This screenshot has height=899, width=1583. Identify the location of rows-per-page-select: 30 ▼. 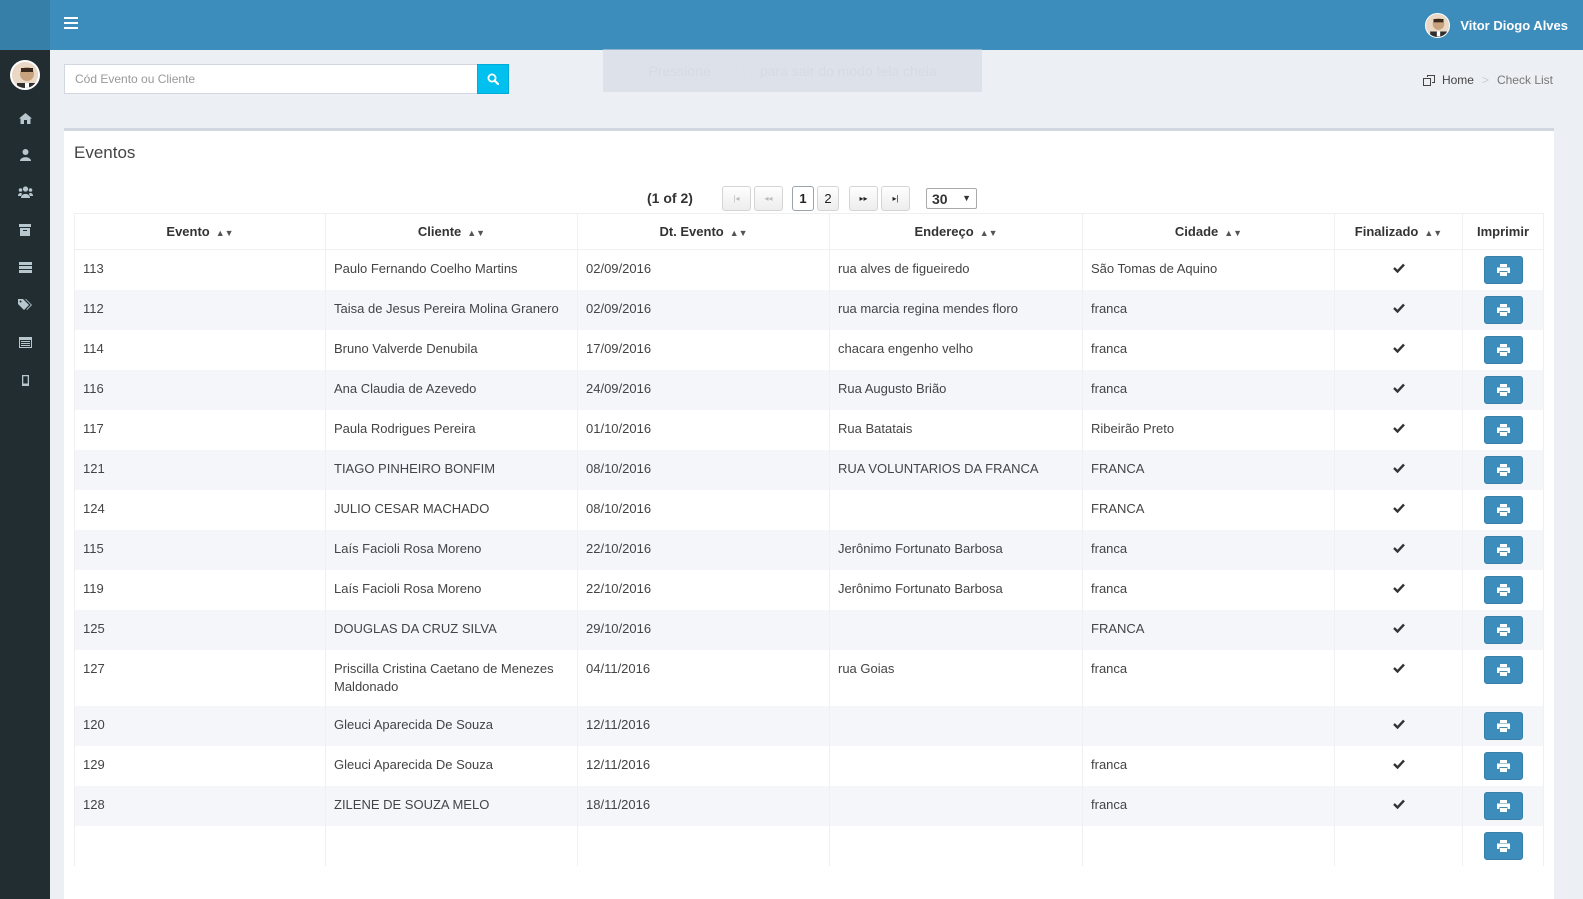
(951, 198).